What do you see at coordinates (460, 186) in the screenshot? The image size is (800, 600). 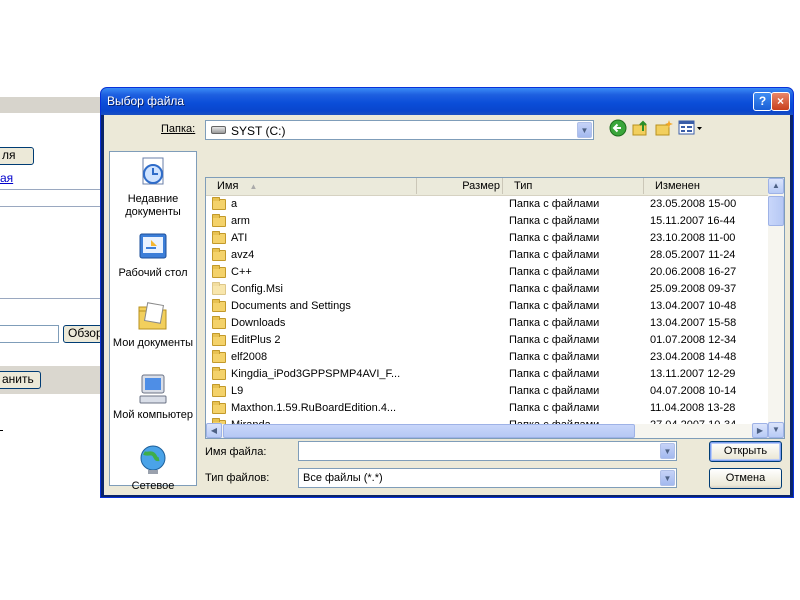 I see `column-header-size: Размер` at bounding box center [460, 186].